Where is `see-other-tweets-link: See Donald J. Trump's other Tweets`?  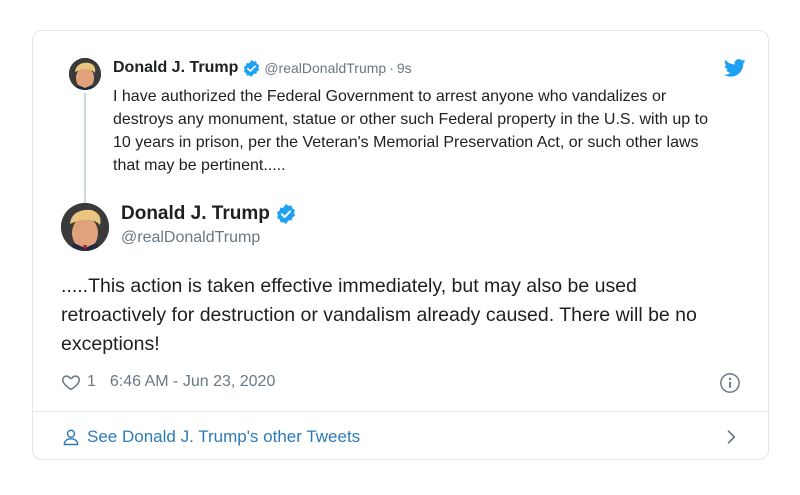
see-other-tweets-link: See Donald J. Trump's other Tweets is located at coordinates (401, 437).